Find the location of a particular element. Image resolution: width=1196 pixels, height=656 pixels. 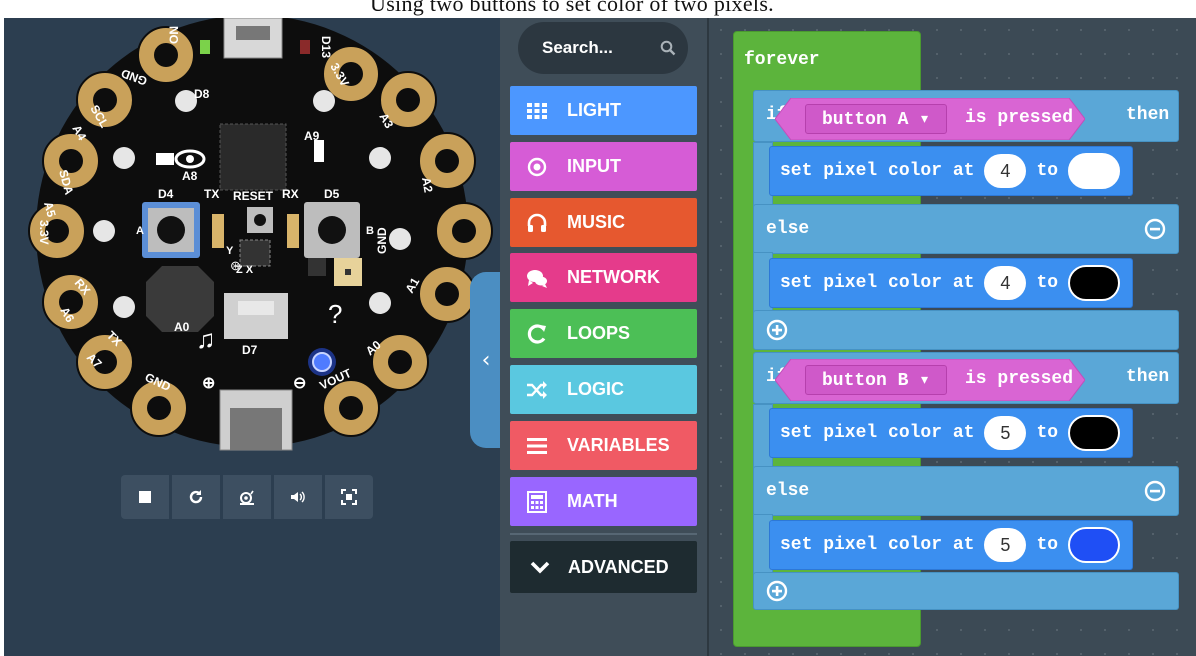

snail-icon is located at coordinates (247, 497).